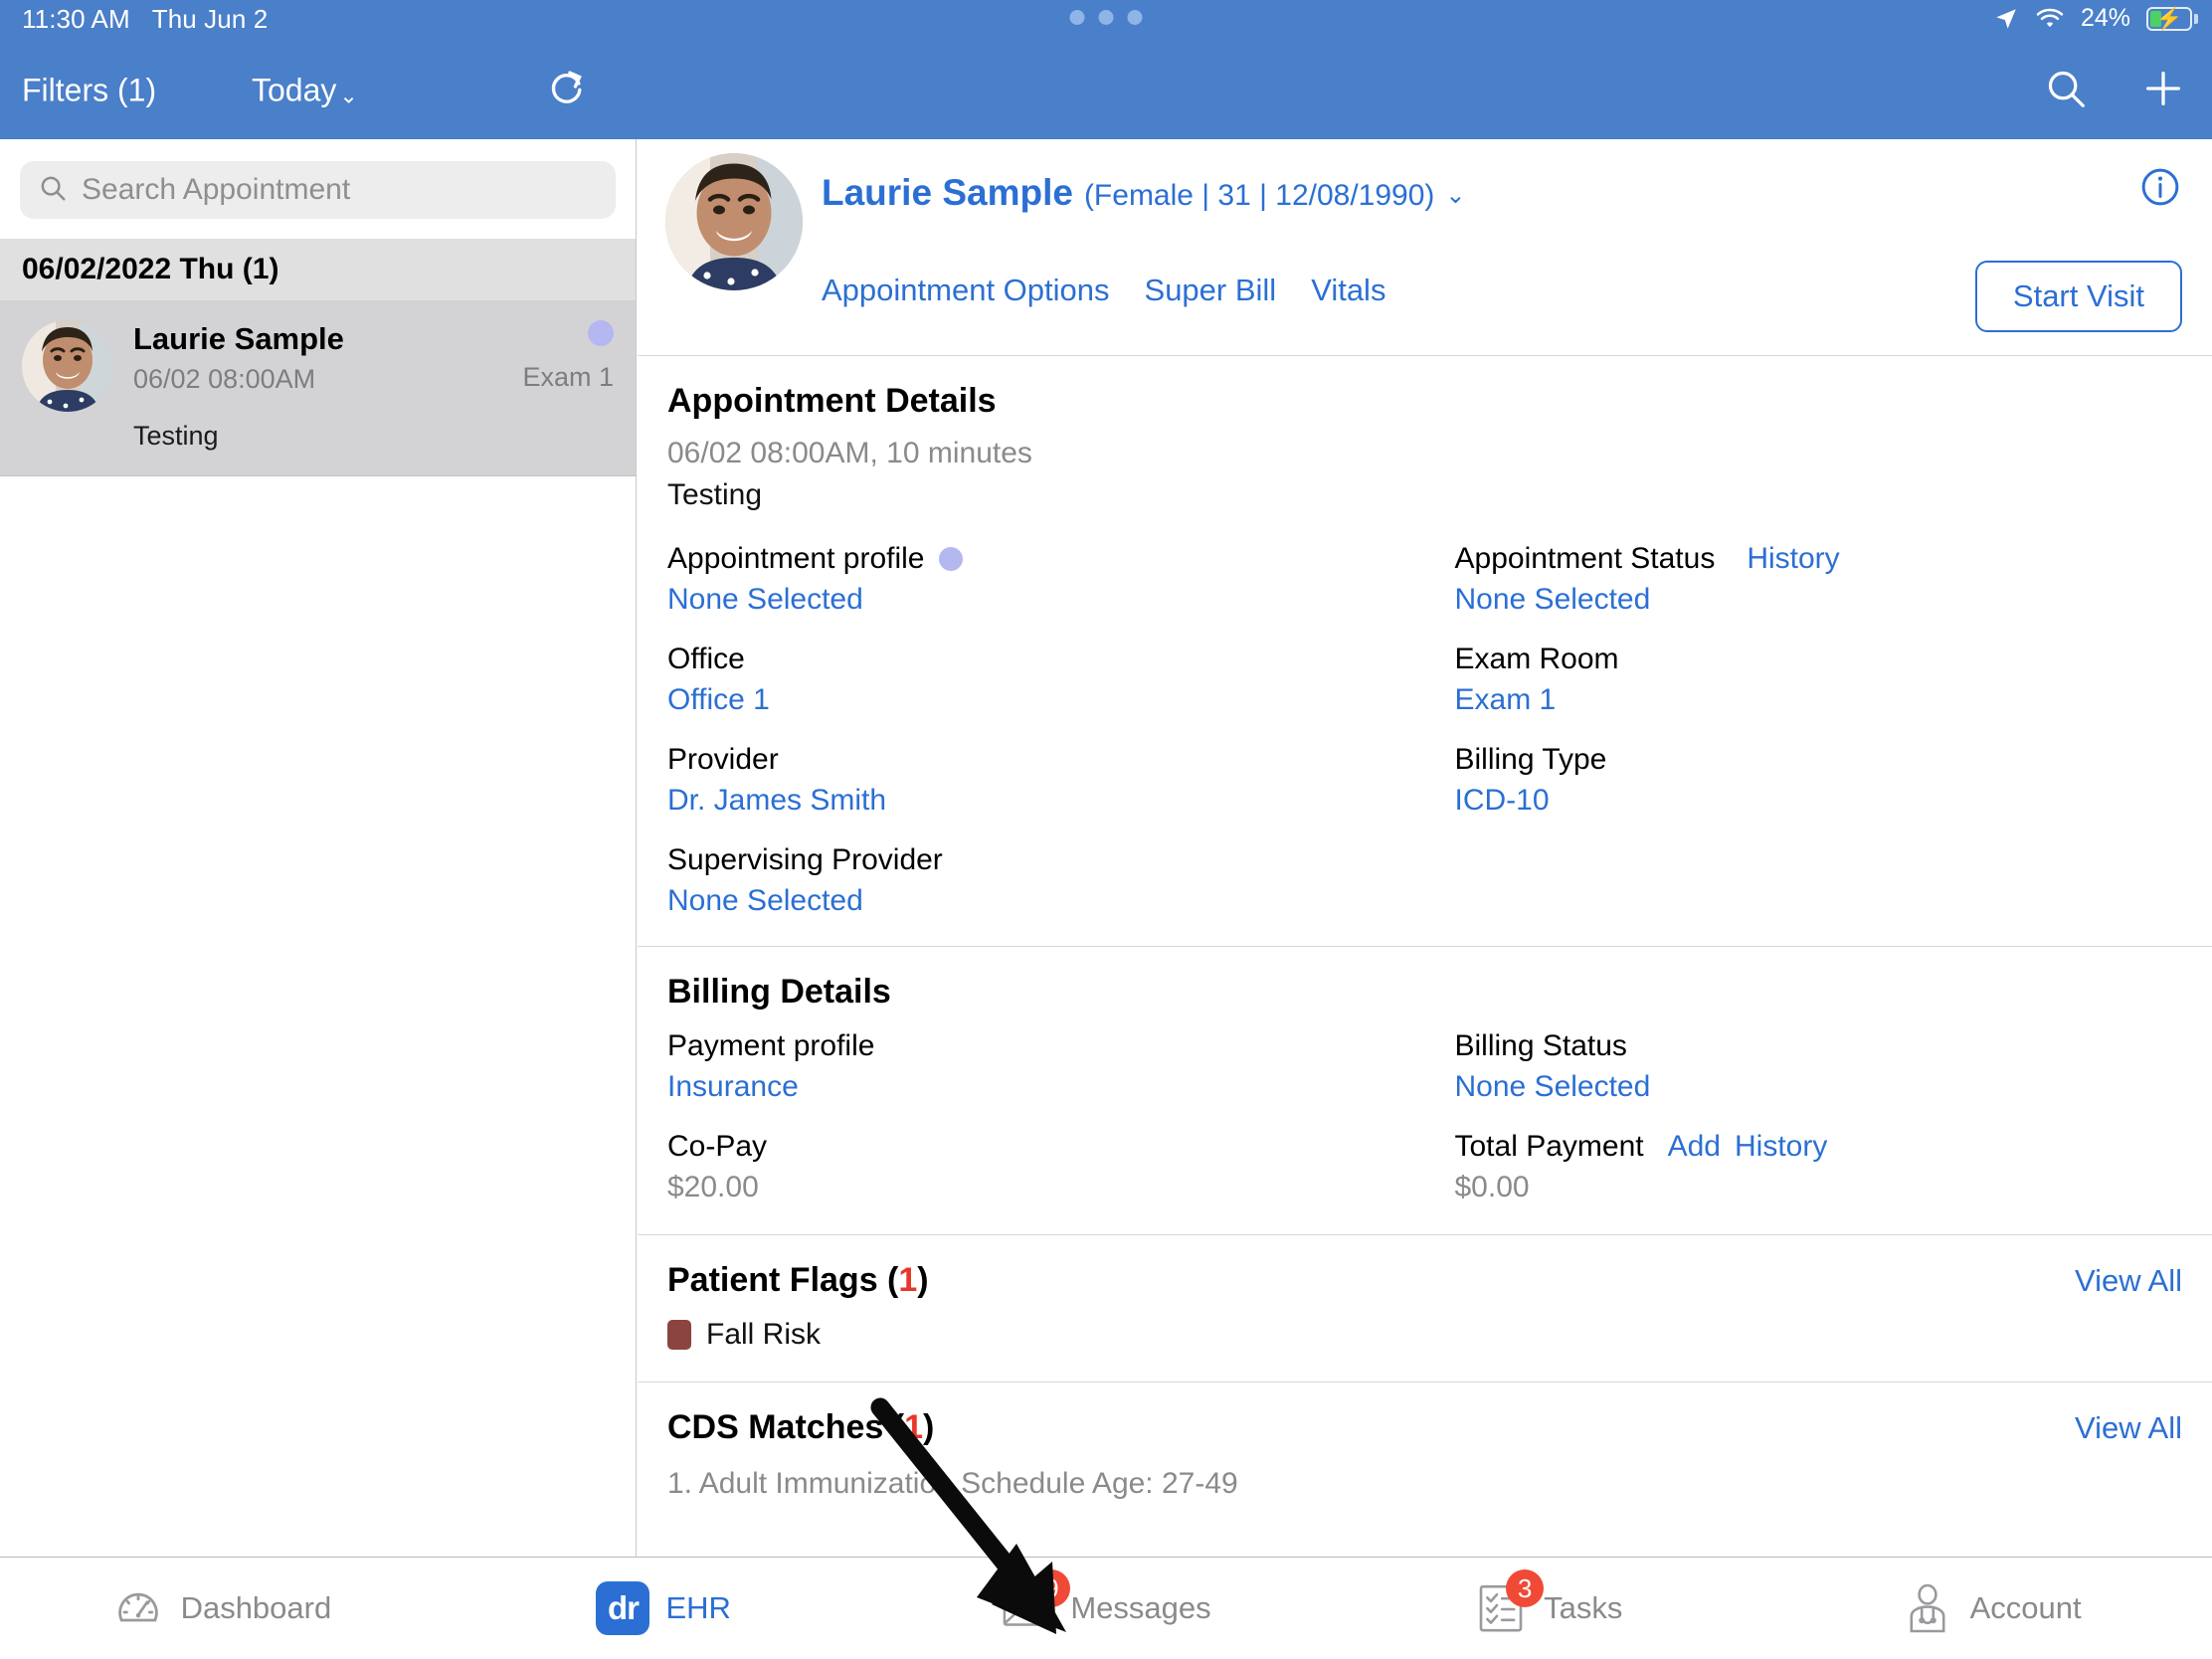  Describe the element at coordinates (1694, 1147) in the screenshot. I see `total-payment-add-link: Add` at that location.